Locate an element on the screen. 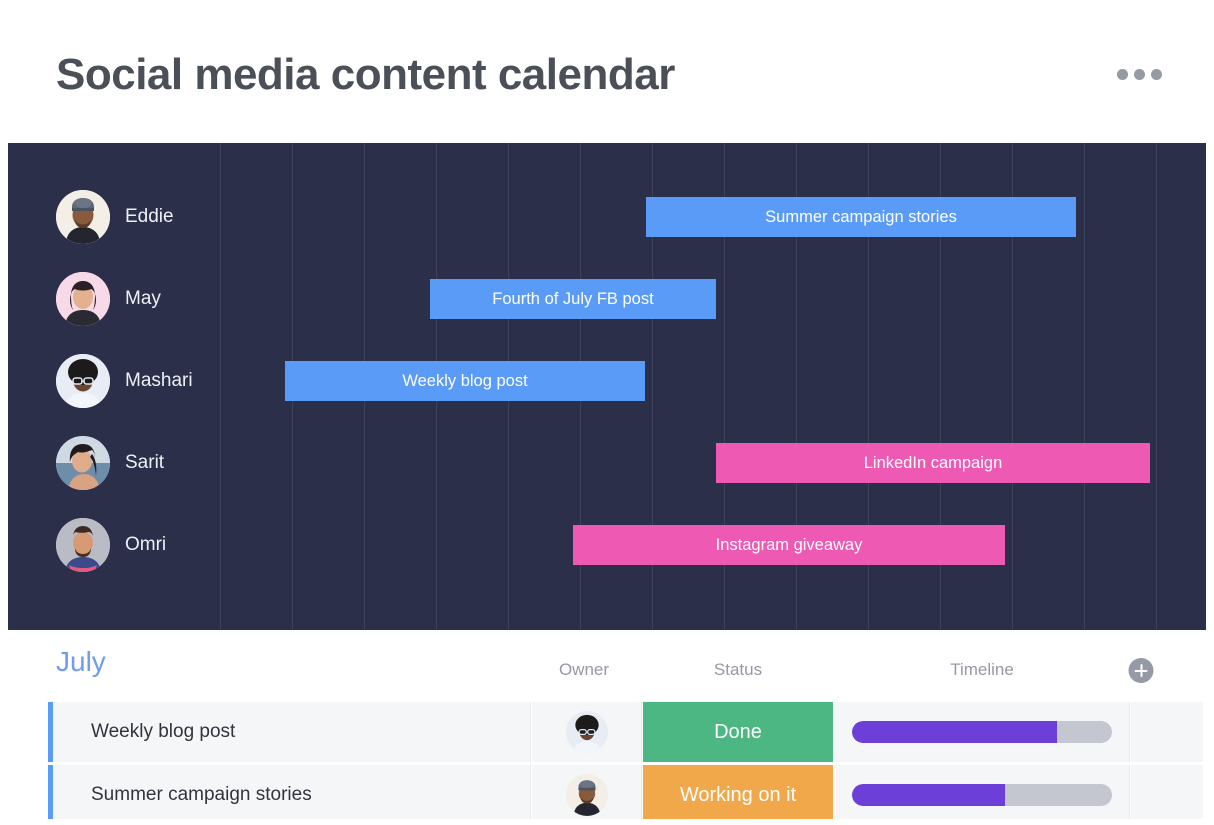 The image size is (1214, 825). timeline-row: Mashari Weekly blog post is located at coordinates (607, 381).